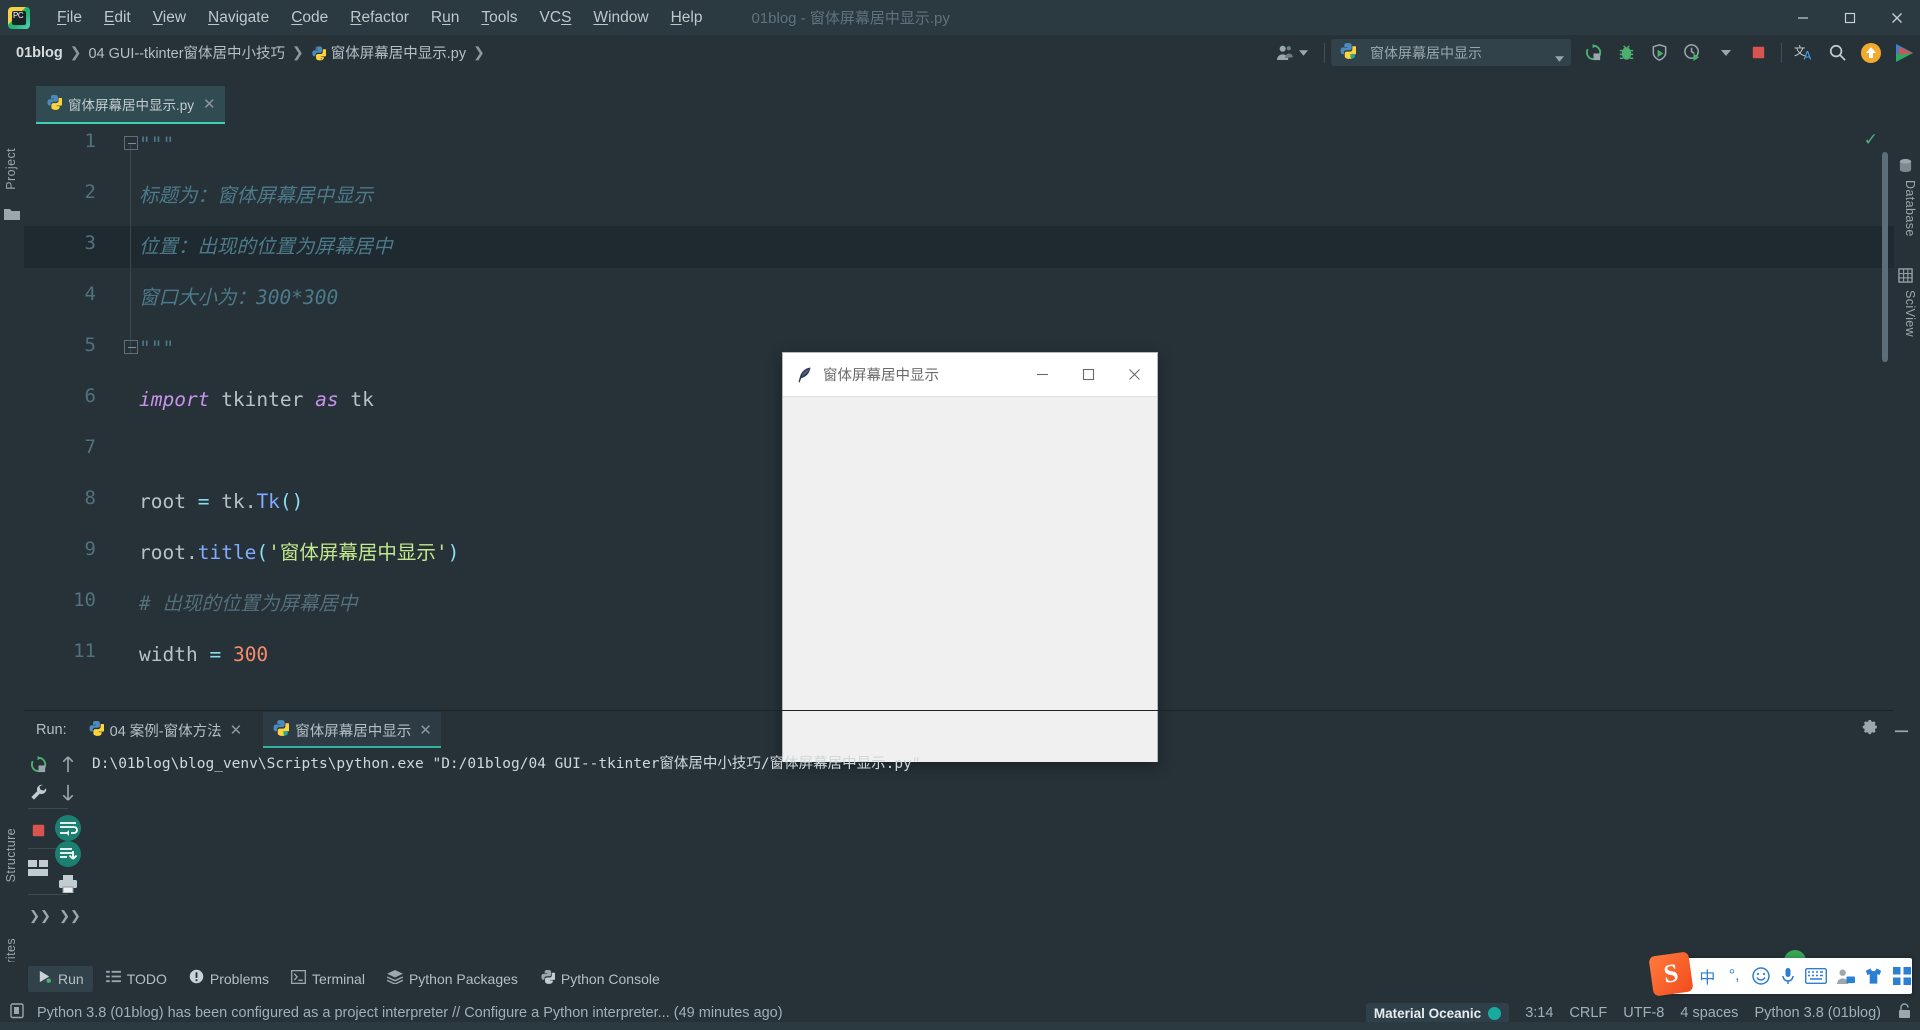 This screenshot has width=1920, height=1030. What do you see at coordinates (1437, 1013) in the screenshot?
I see `theme-badge: Material Oceanic` at bounding box center [1437, 1013].